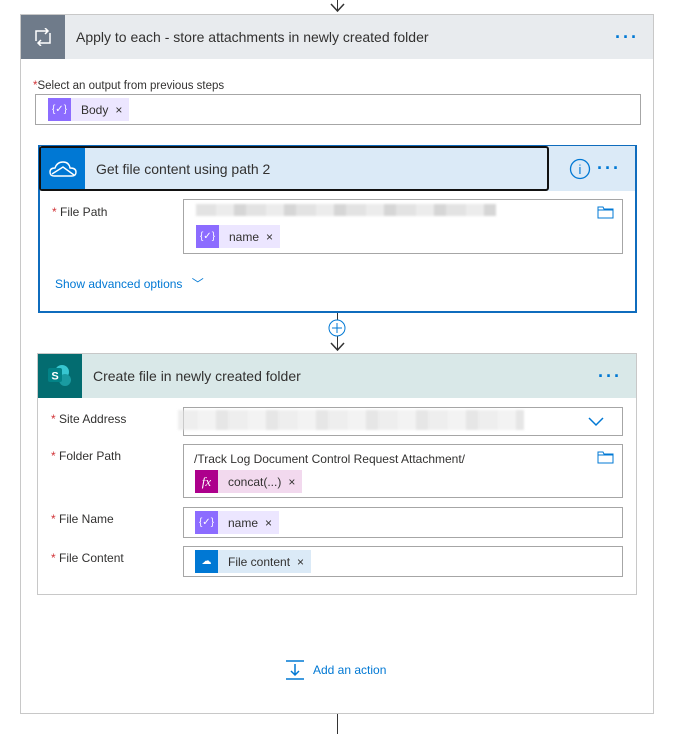 Image resolution: width=674 pixels, height=734 pixels. Describe the element at coordinates (89, 109) in the screenshot. I see `body-token: {✓} Body ×` at that location.